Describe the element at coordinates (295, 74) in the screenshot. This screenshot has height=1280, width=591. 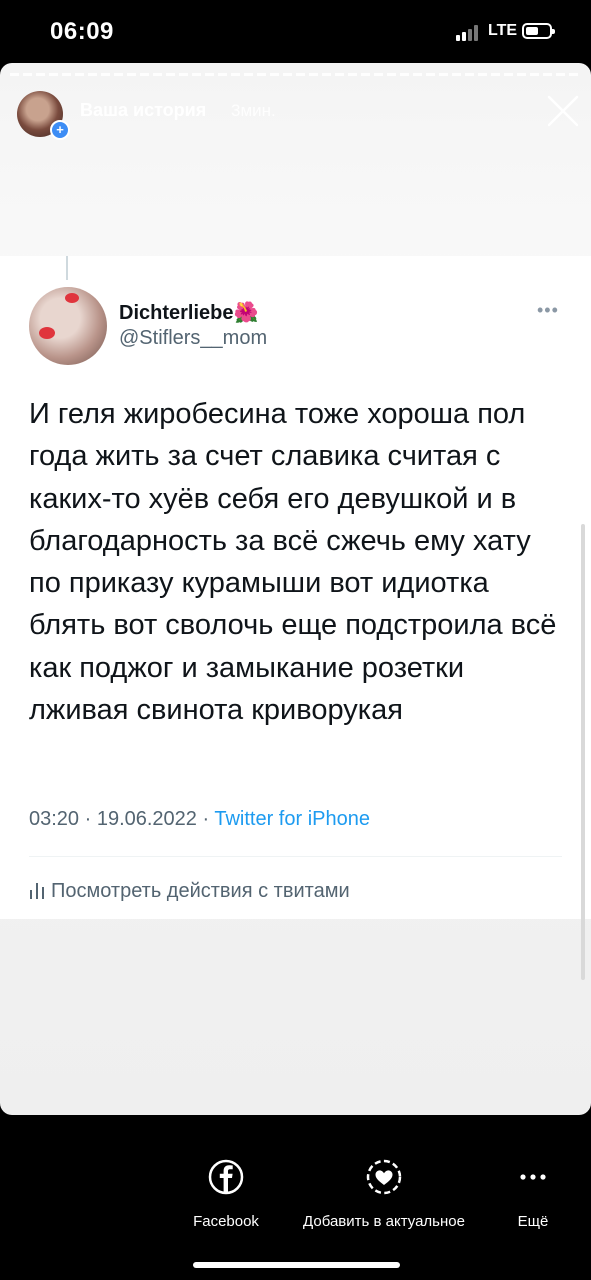
I see `story-progress-bar` at that location.